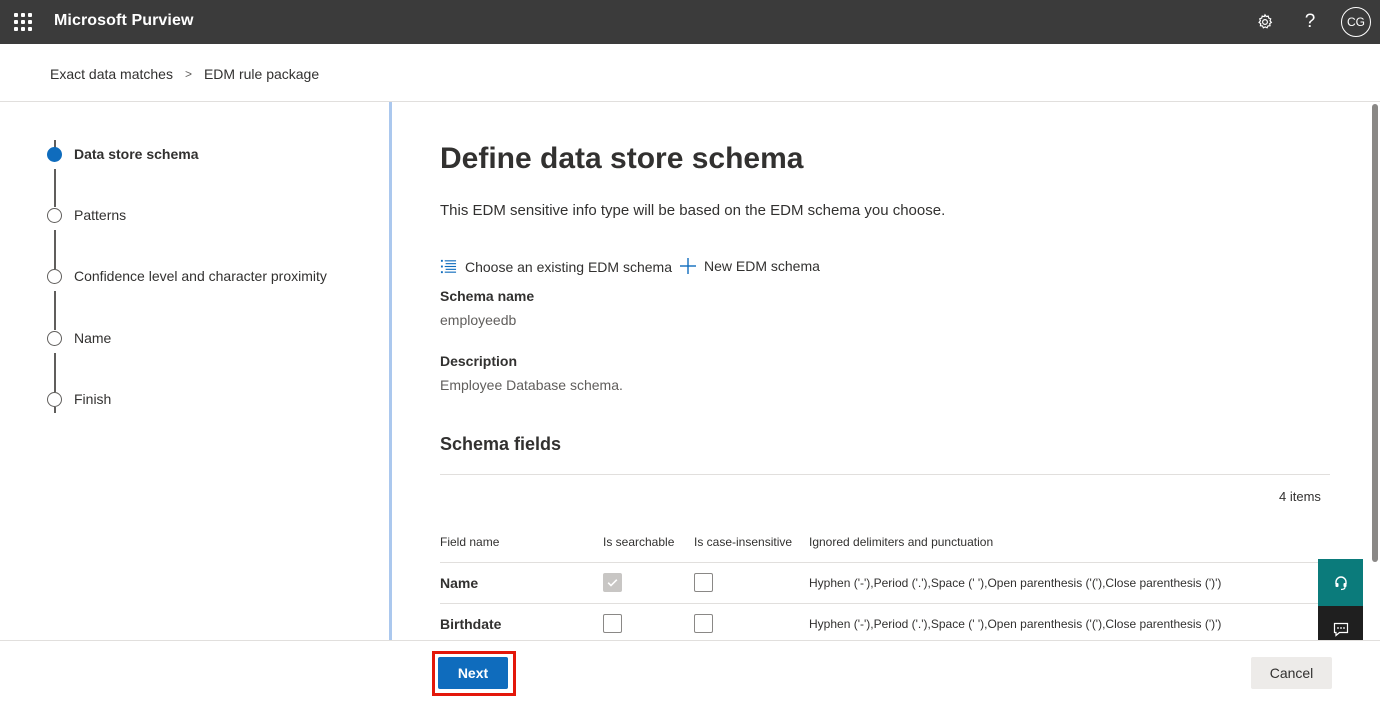  What do you see at coordinates (1300, 496) in the screenshot?
I see `items-count: 4 items` at bounding box center [1300, 496].